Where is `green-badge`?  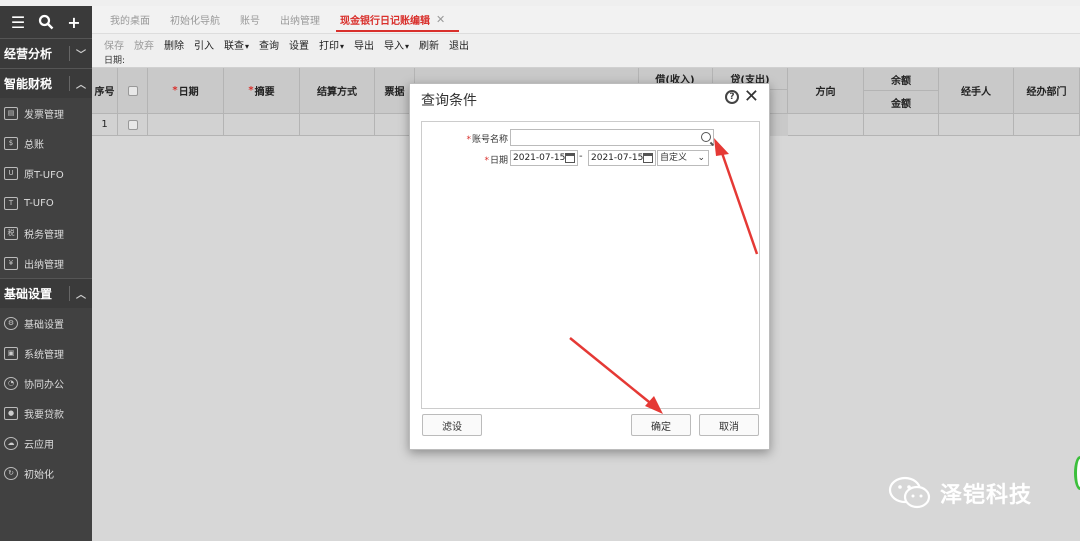
green-badge is located at coordinates (1077, 473).